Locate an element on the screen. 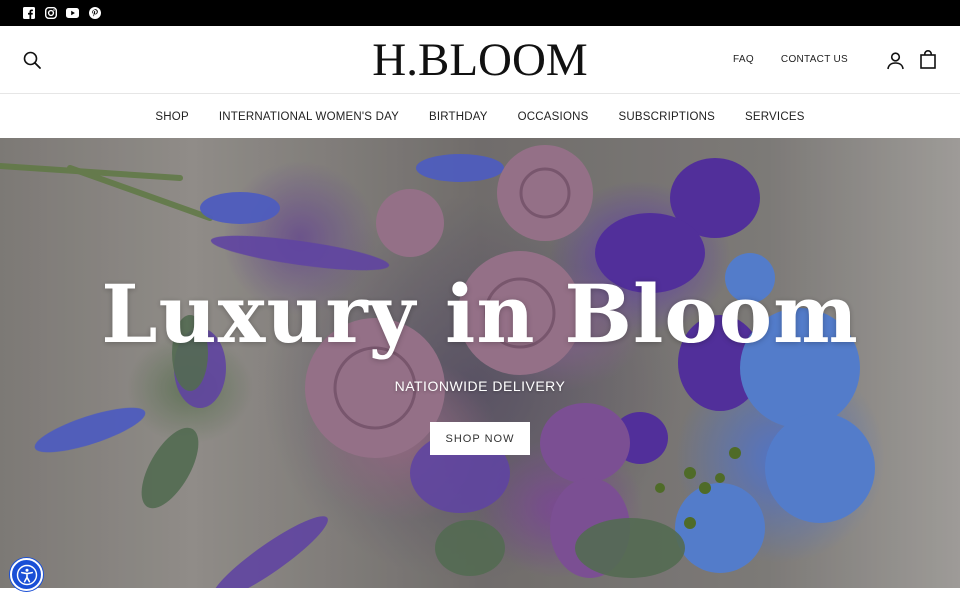 This screenshot has width=960, height=600. pinterest-icon is located at coordinates (94, 13).